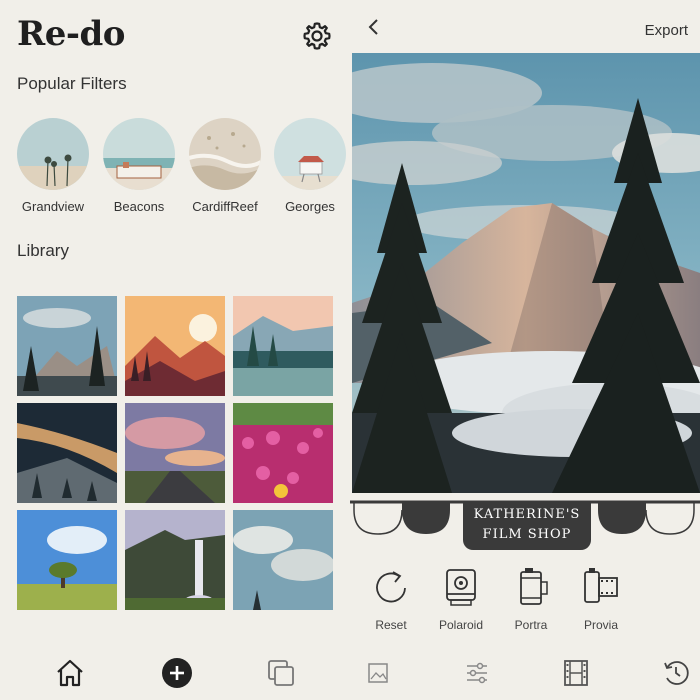 The height and width of the screenshot is (700, 700). Describe the element at coordinates (283, 560) in the screenshot. I see `library-photo-clouds` at that location.